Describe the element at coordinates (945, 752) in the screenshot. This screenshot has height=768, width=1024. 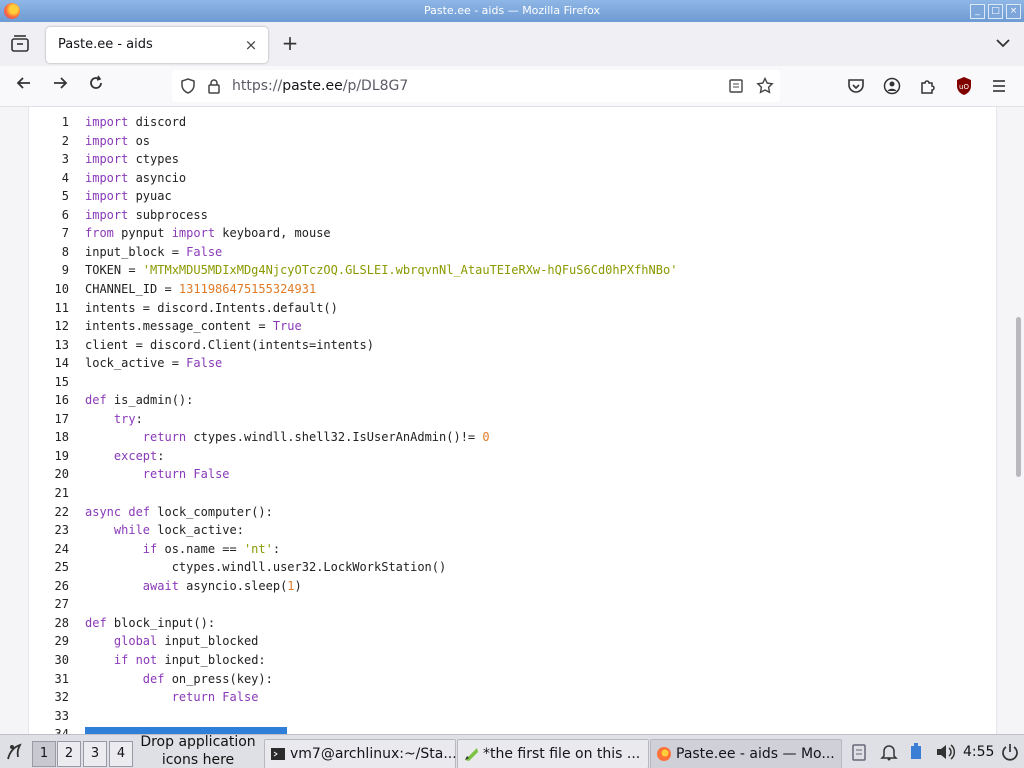
I see `volume-icon` at that location.